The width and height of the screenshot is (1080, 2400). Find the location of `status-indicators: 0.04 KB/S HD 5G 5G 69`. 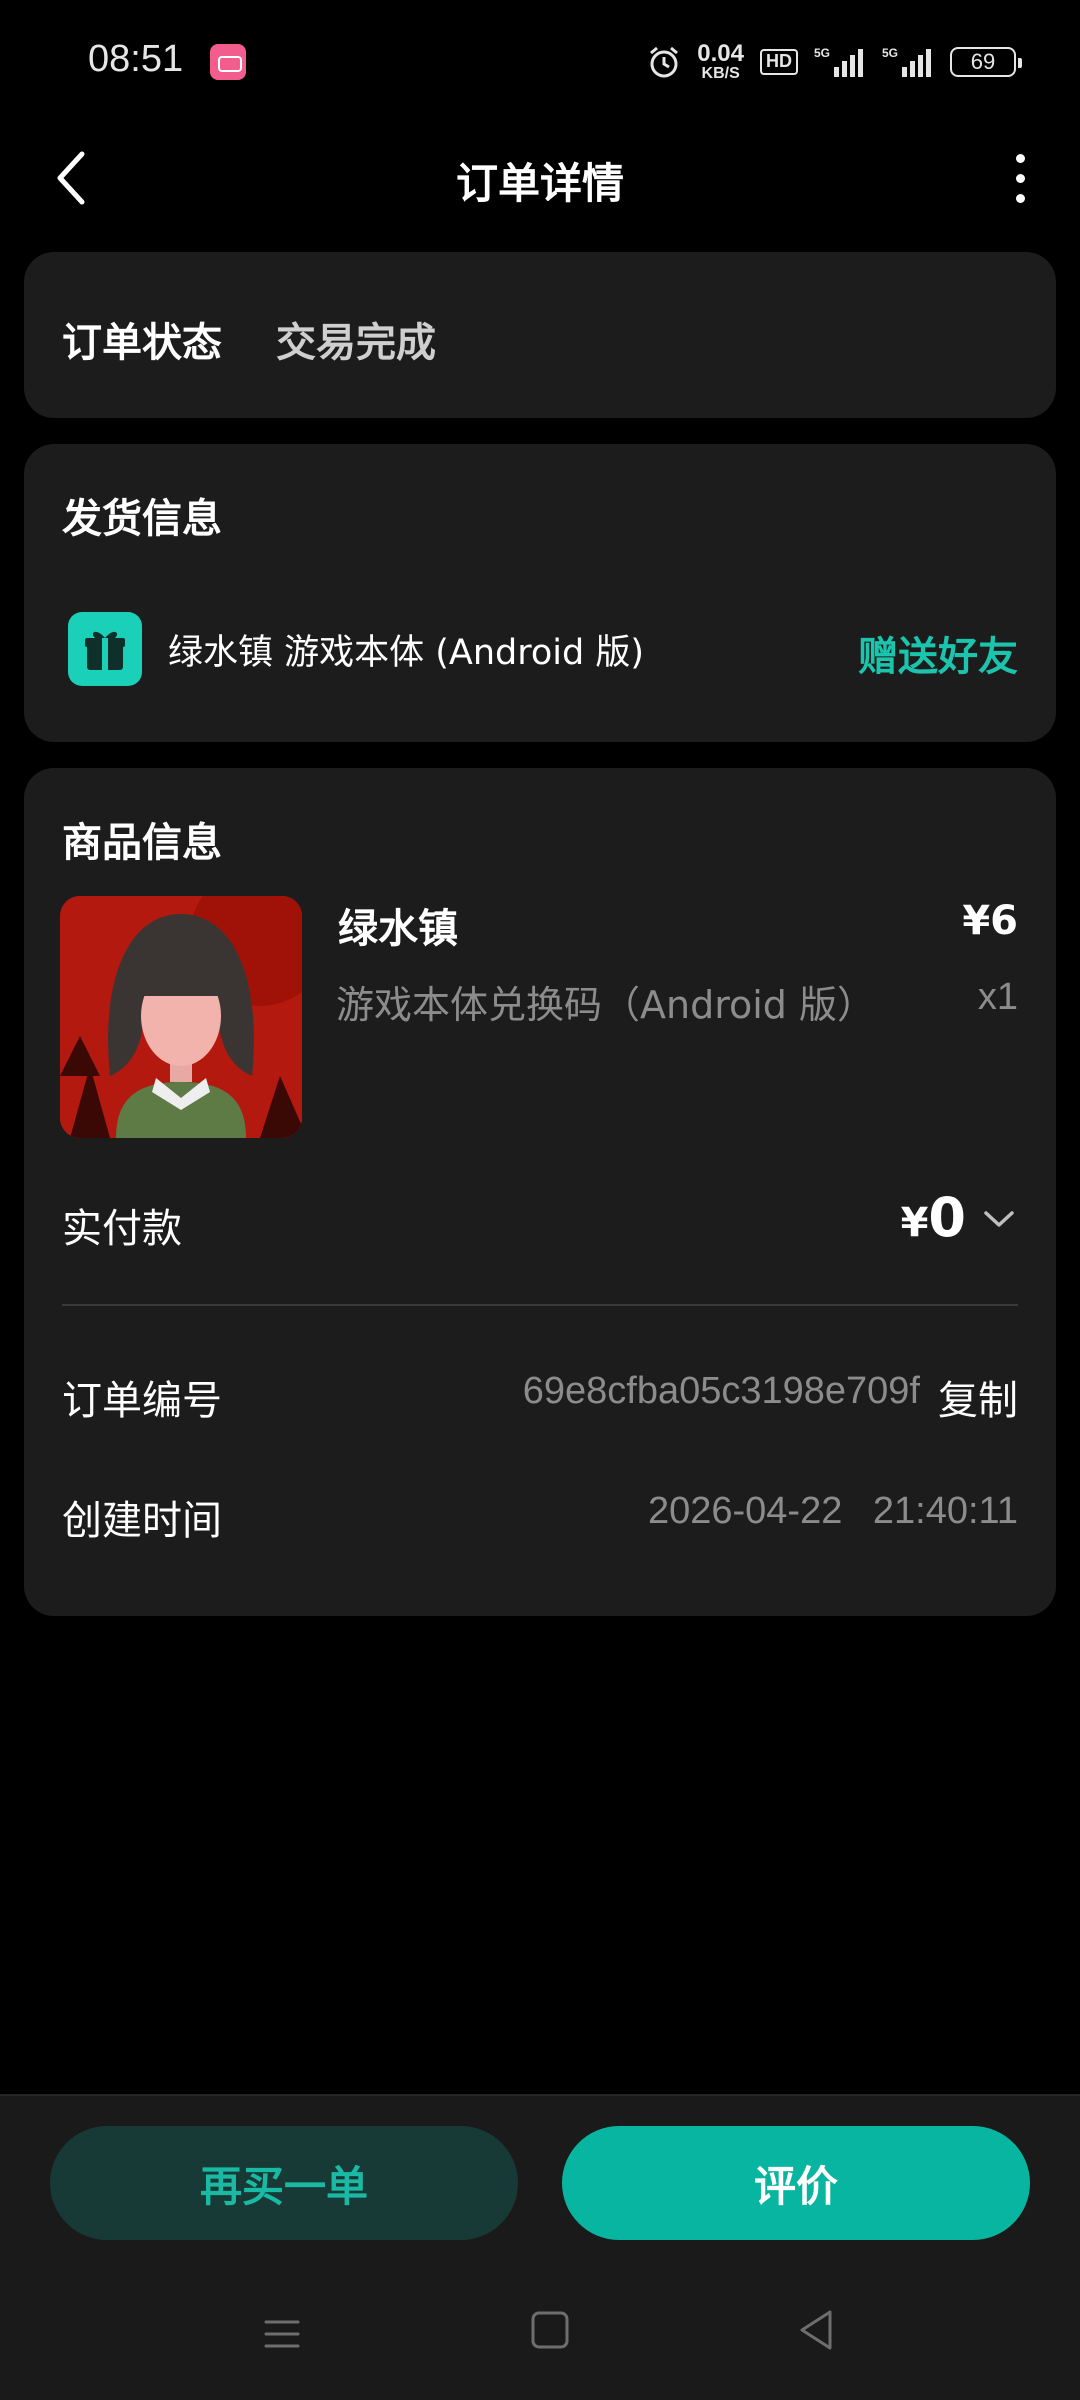

status-indicators: 0.04 KB/S HD 5G 5G 69 is located at coordinates (834, 62).